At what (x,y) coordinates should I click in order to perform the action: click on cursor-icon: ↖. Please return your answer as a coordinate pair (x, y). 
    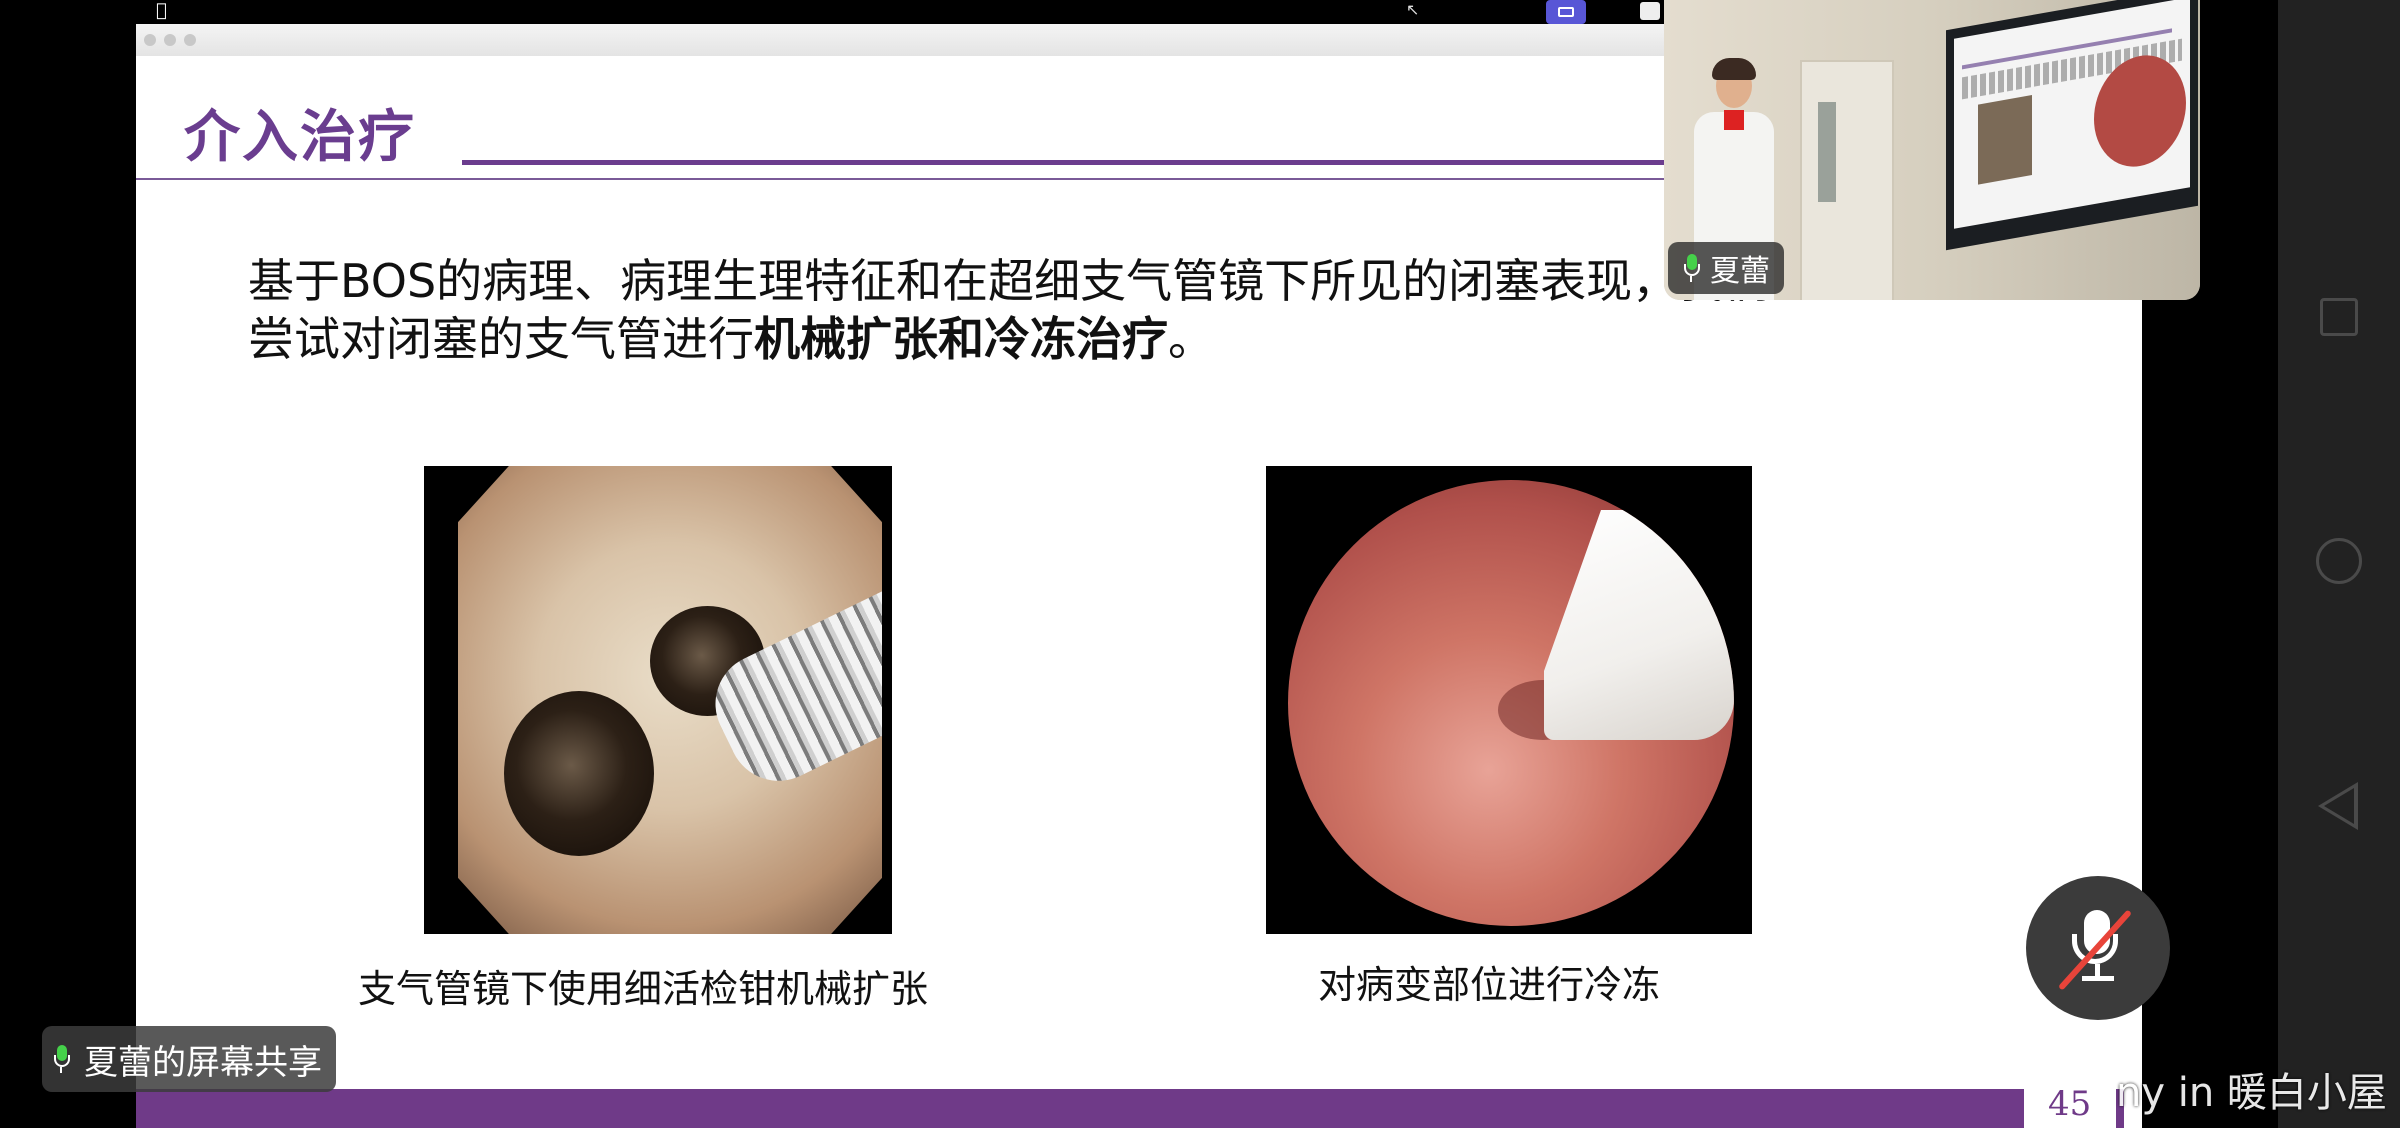
    Looking at the image, I should click on (1413, 9).